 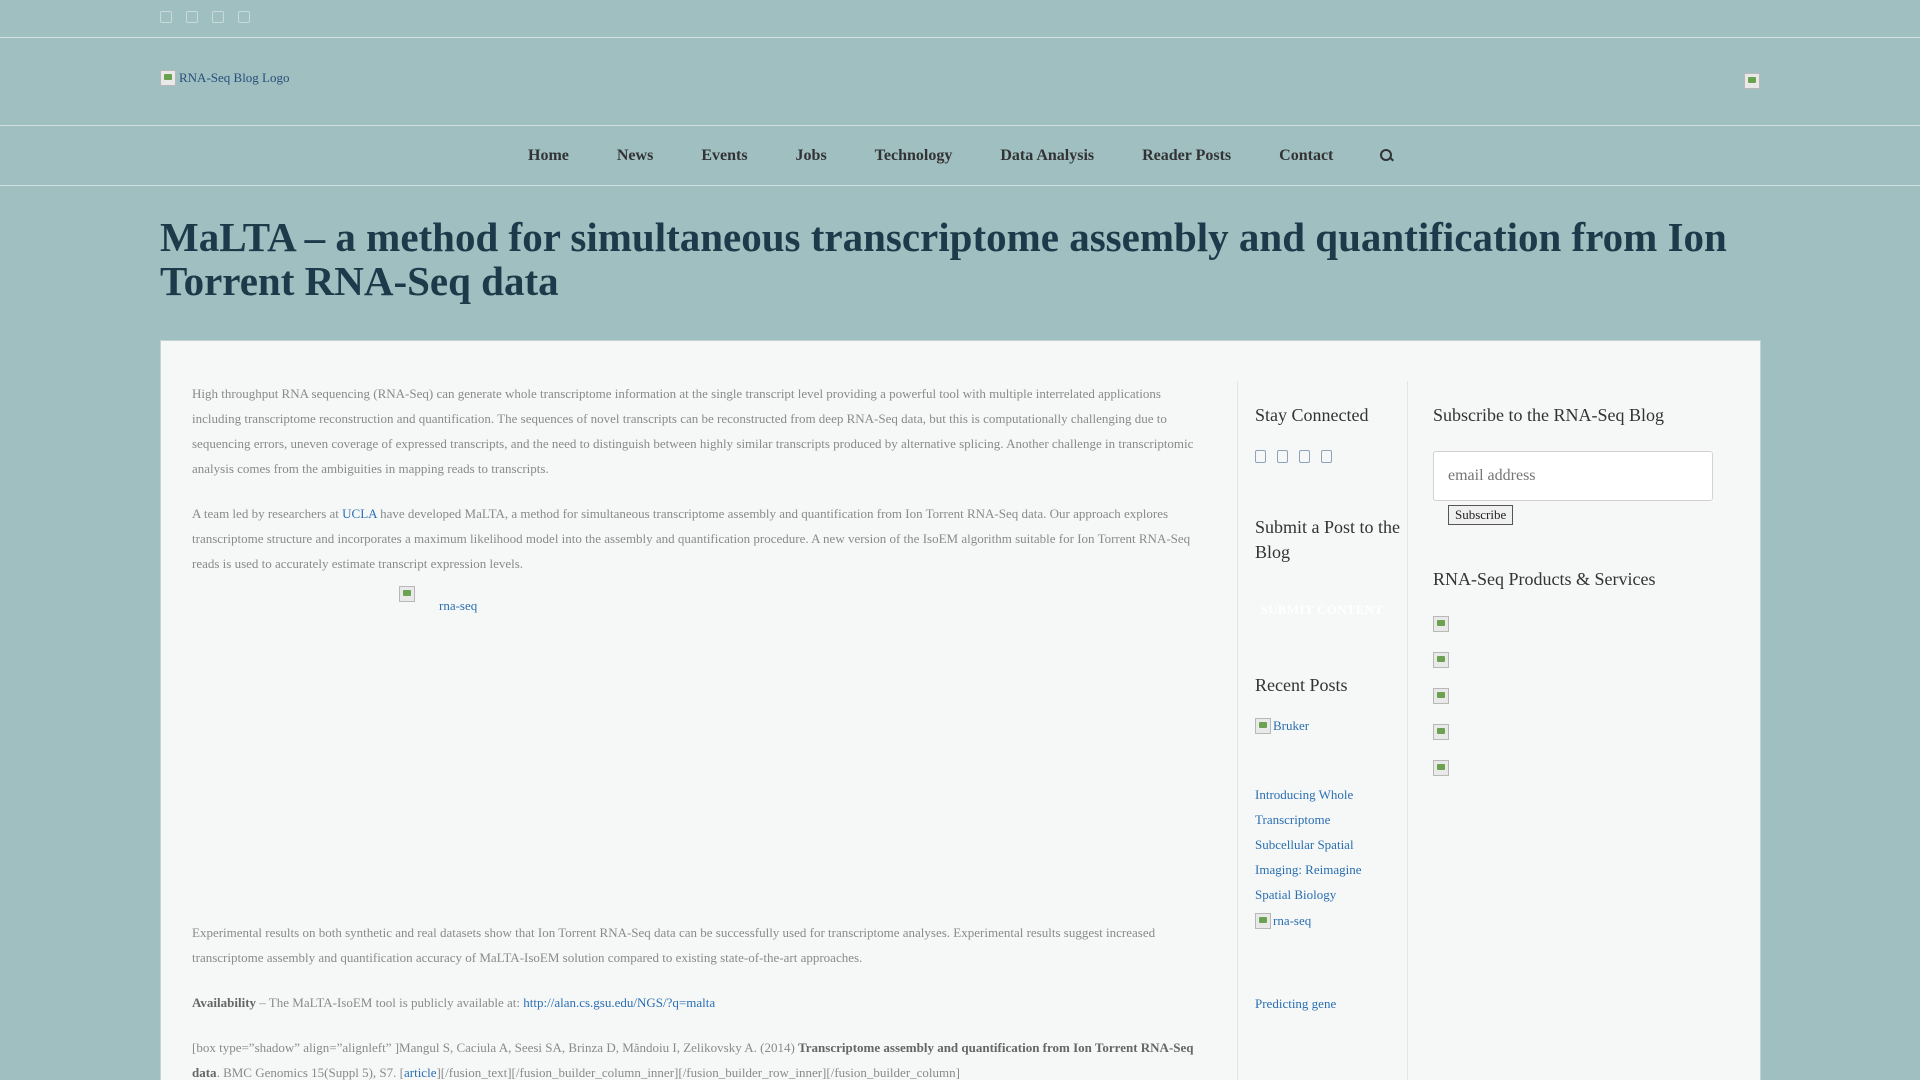 I want to click on nav-item-technology: Technology, so click(x=914, y=156).